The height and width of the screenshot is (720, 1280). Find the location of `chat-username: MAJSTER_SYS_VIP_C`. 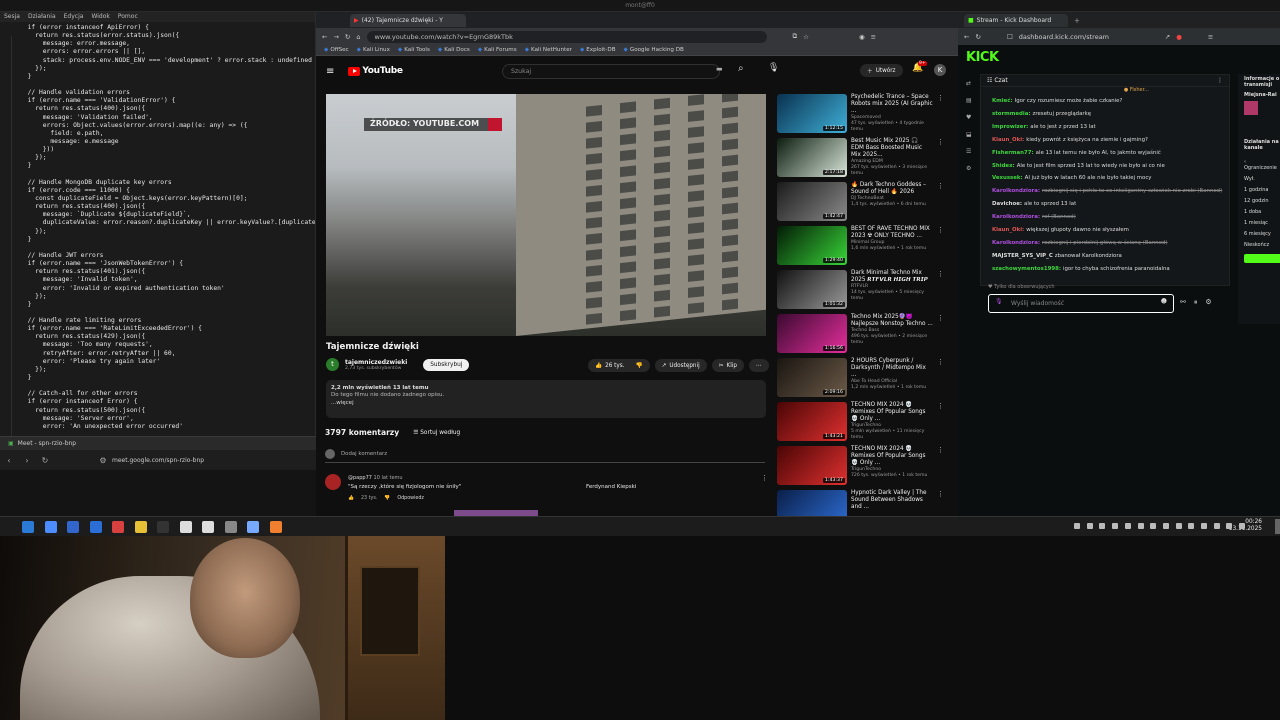

chat-username: MAJSTER_SYS_VIP_C is located at coordinates (1022, 256).